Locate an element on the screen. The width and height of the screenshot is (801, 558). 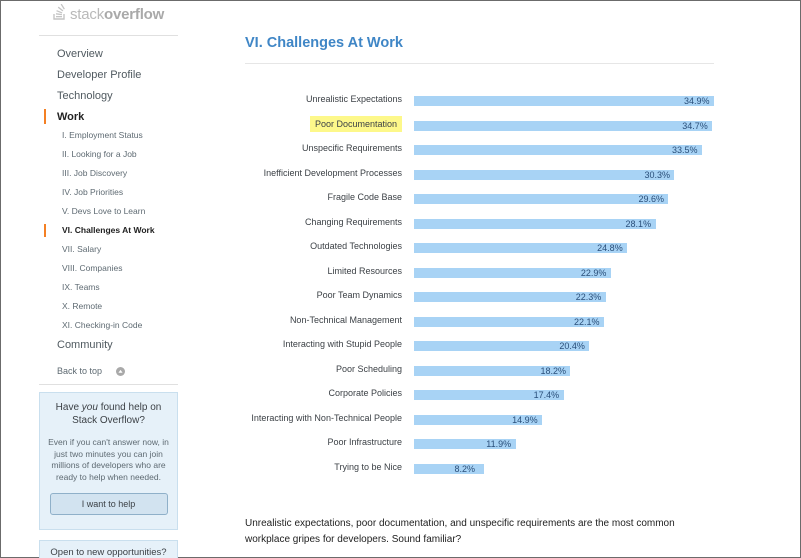
chart-category-label: Unrealistic Expectations is located at coordinates (353, 99).